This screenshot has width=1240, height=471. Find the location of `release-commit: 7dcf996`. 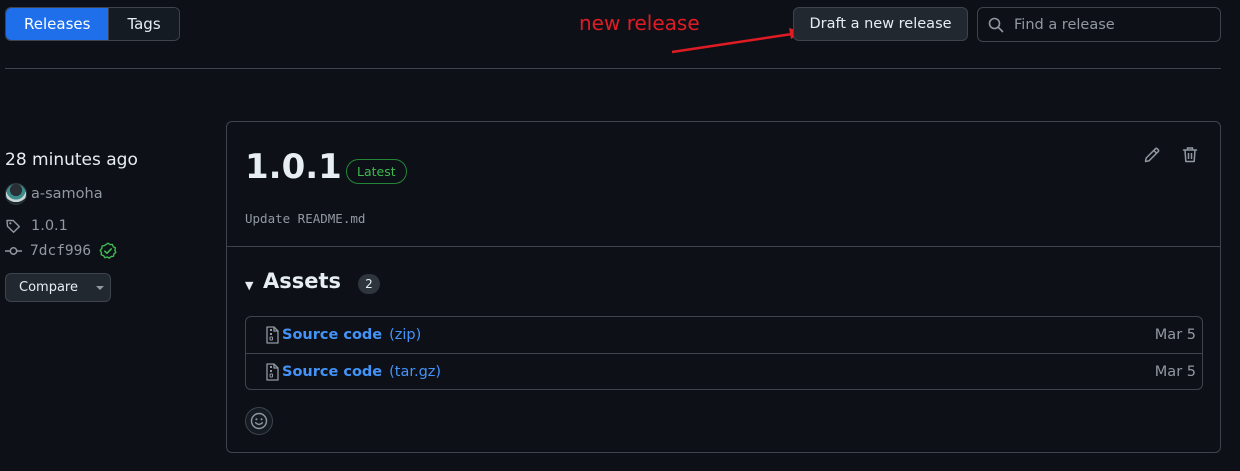

release-commit: 7dcf996 is located at coordinates (61, 251).